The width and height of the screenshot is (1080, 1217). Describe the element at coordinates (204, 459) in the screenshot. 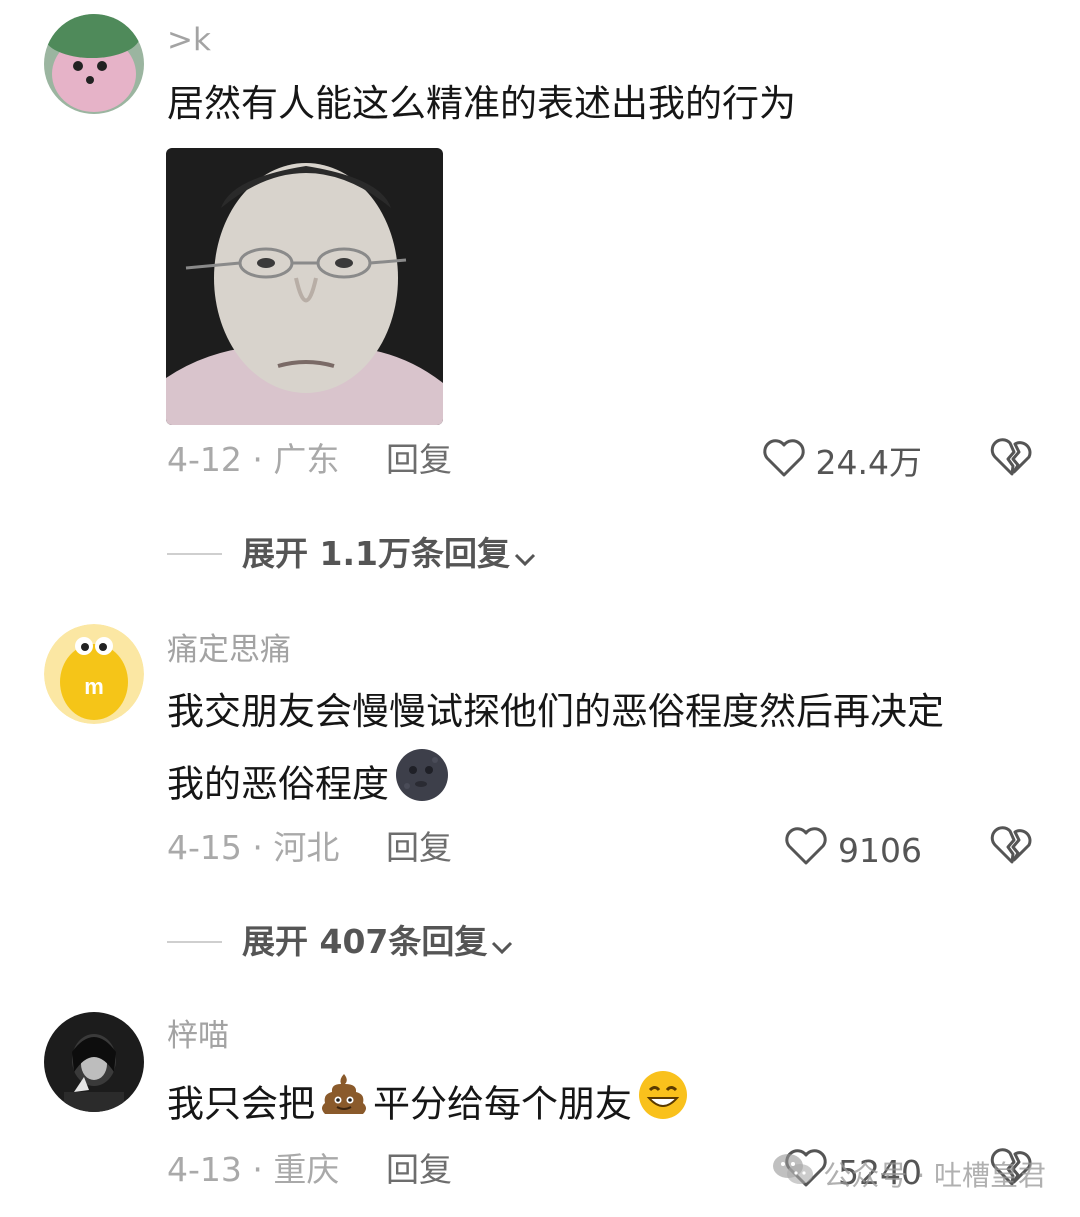

I see `comment-date: 4-12` at that location.